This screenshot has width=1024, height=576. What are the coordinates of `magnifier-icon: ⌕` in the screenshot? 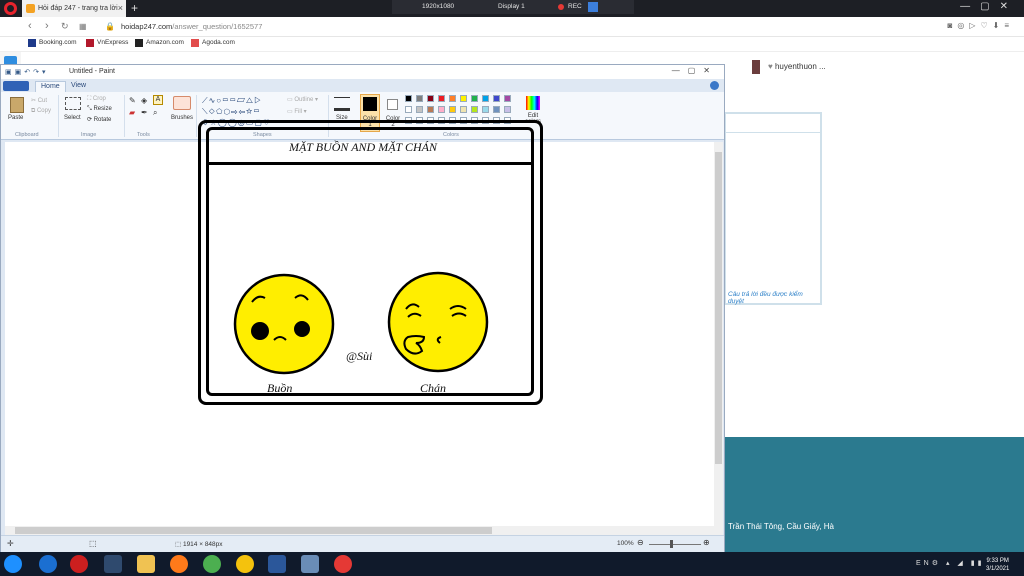 It's located at (155, 113).